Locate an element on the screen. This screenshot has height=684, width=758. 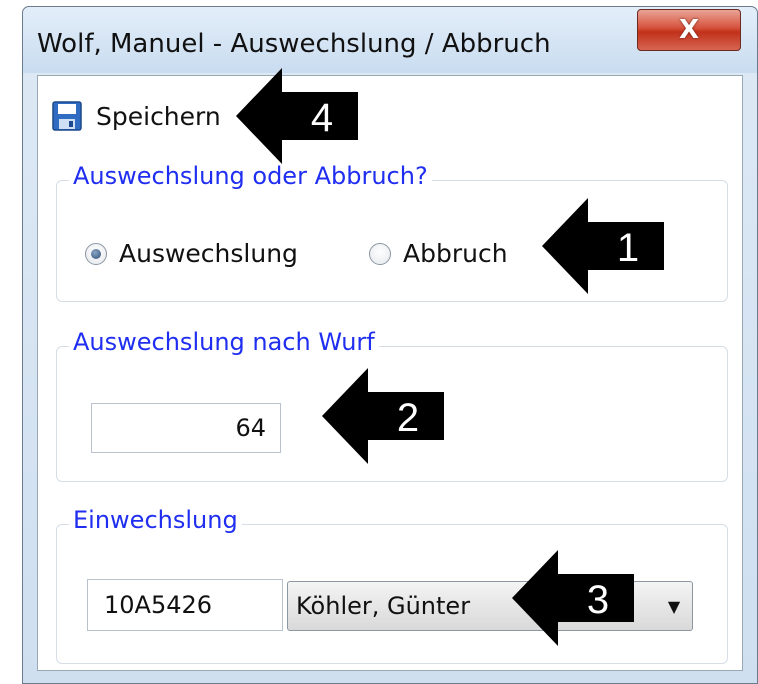
callout-arrow-3: 3 is located at coordinates (573, 598).